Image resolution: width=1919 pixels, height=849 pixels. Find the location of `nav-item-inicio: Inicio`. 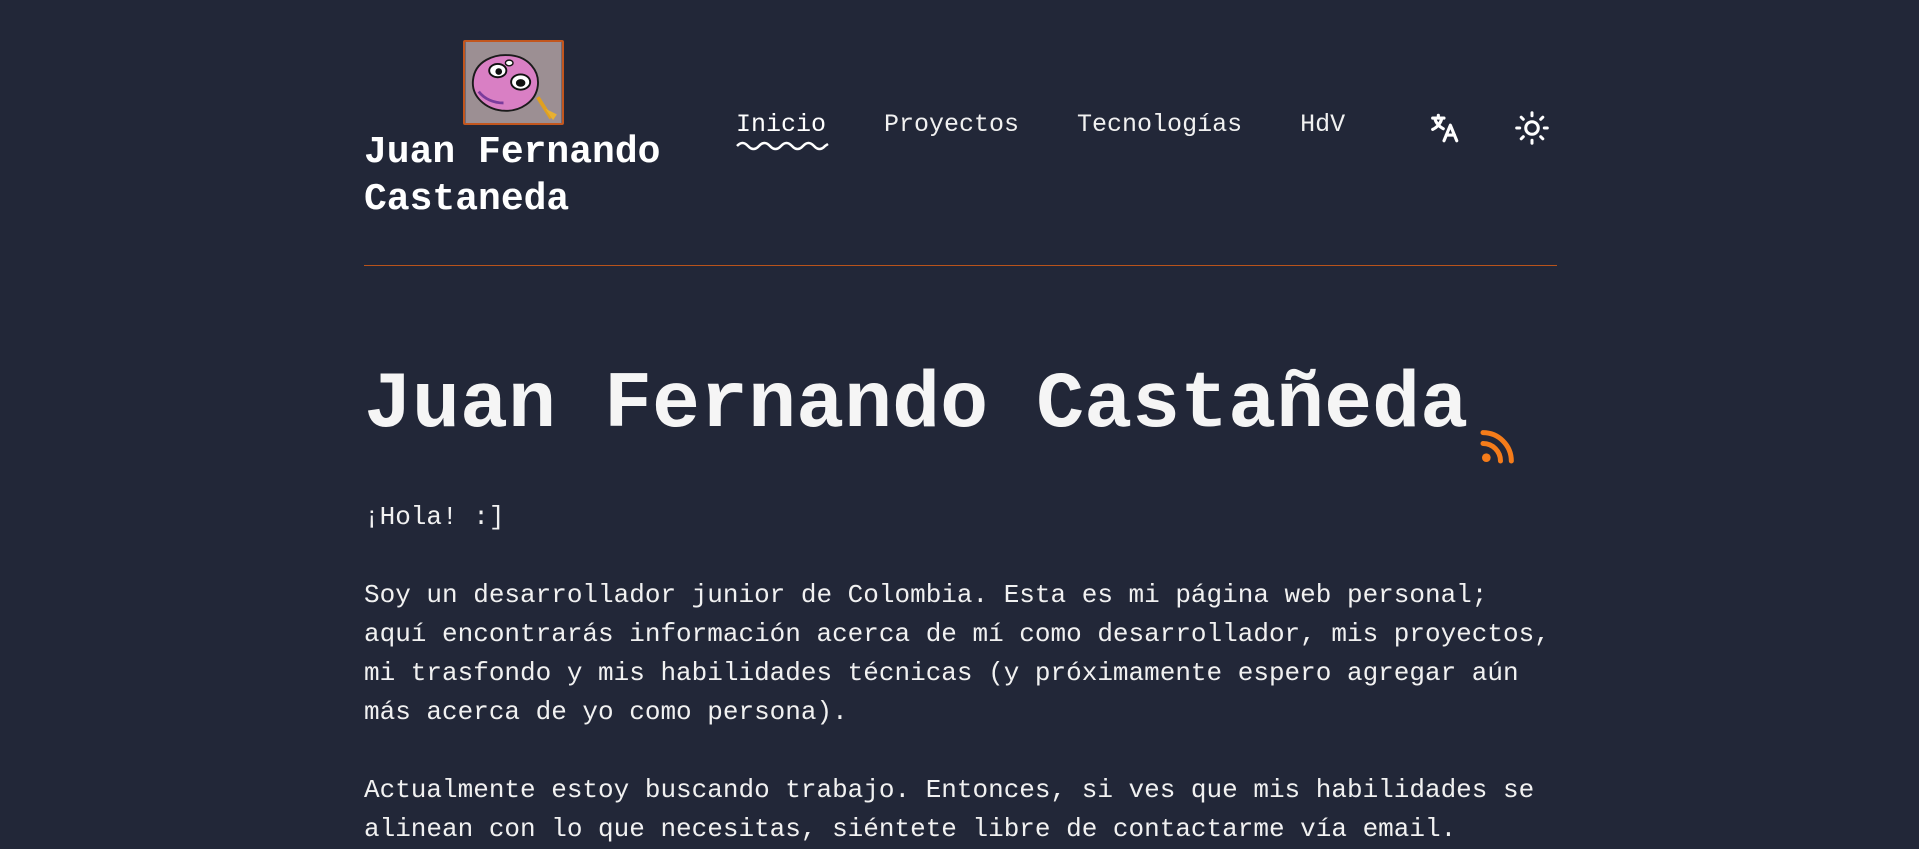

nav-item-inicio: Inicio is located at coordinates (782, 129).